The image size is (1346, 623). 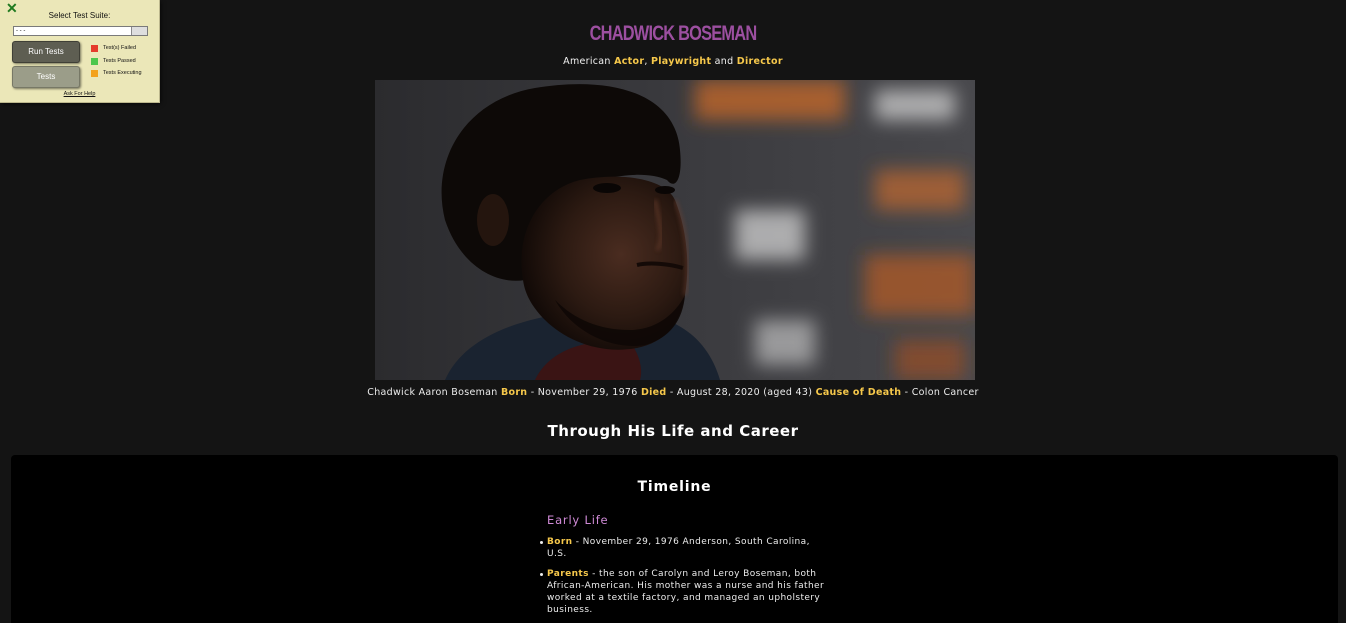 What do you see at coordinates (139, 31) in the screenshot?
I see `chevron-down-icon` at bounding box center [139, 31].